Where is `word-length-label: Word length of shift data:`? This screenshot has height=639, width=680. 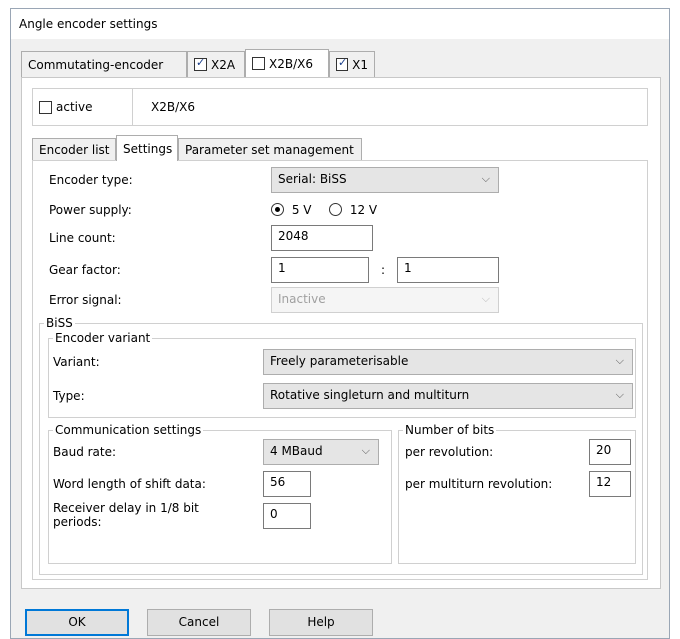 word-length-label: Word length of shift data: is located at coordinates (129, 484).